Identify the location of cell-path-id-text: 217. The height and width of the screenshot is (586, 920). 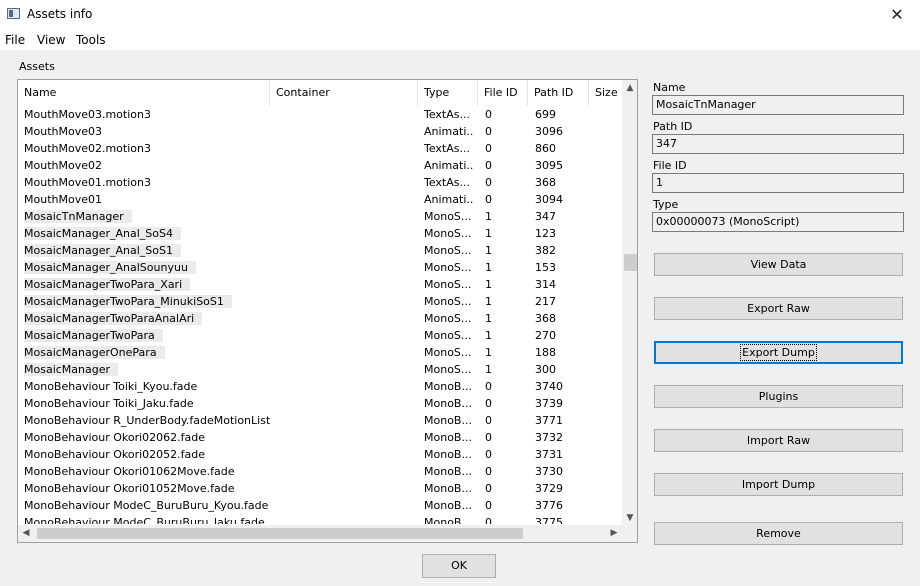
(545, 301).